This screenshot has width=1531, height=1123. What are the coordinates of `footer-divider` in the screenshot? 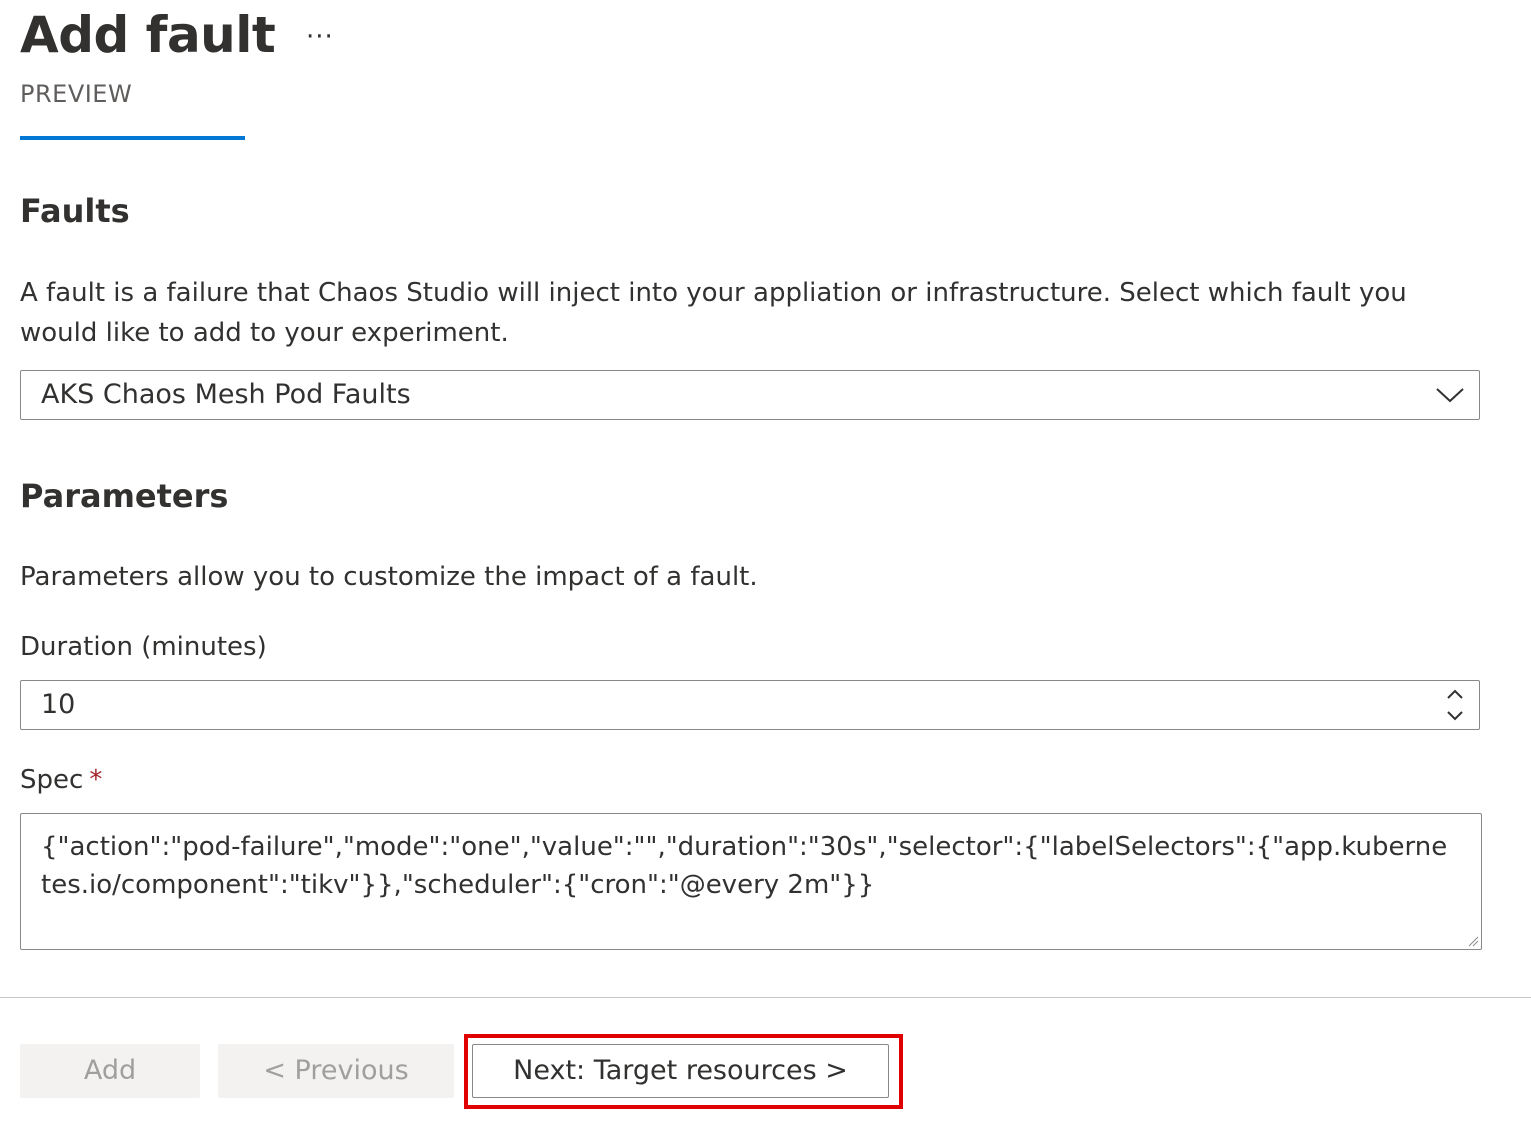 It's located at (765, 997).